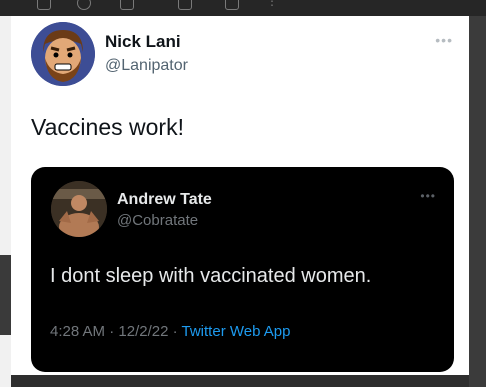 The image size is (486, 387). What do you see at coordinates (232, 5) in the screenshot?
I see `tag-icon` at bounding box center [232, 5].